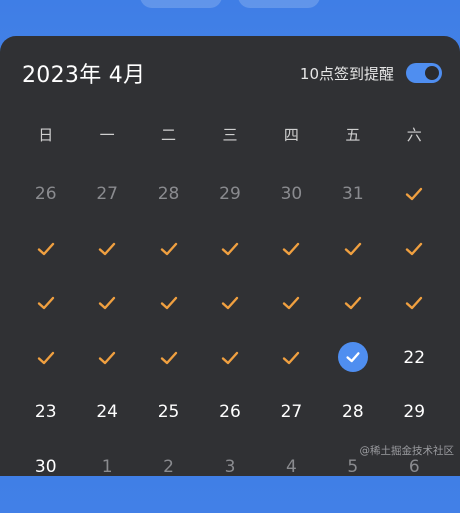 The image size is (460, 513). What do you see at coordinates (352, 213) in the screenshot?
I see `day-cell: 31` at bounding box center [352, 213].